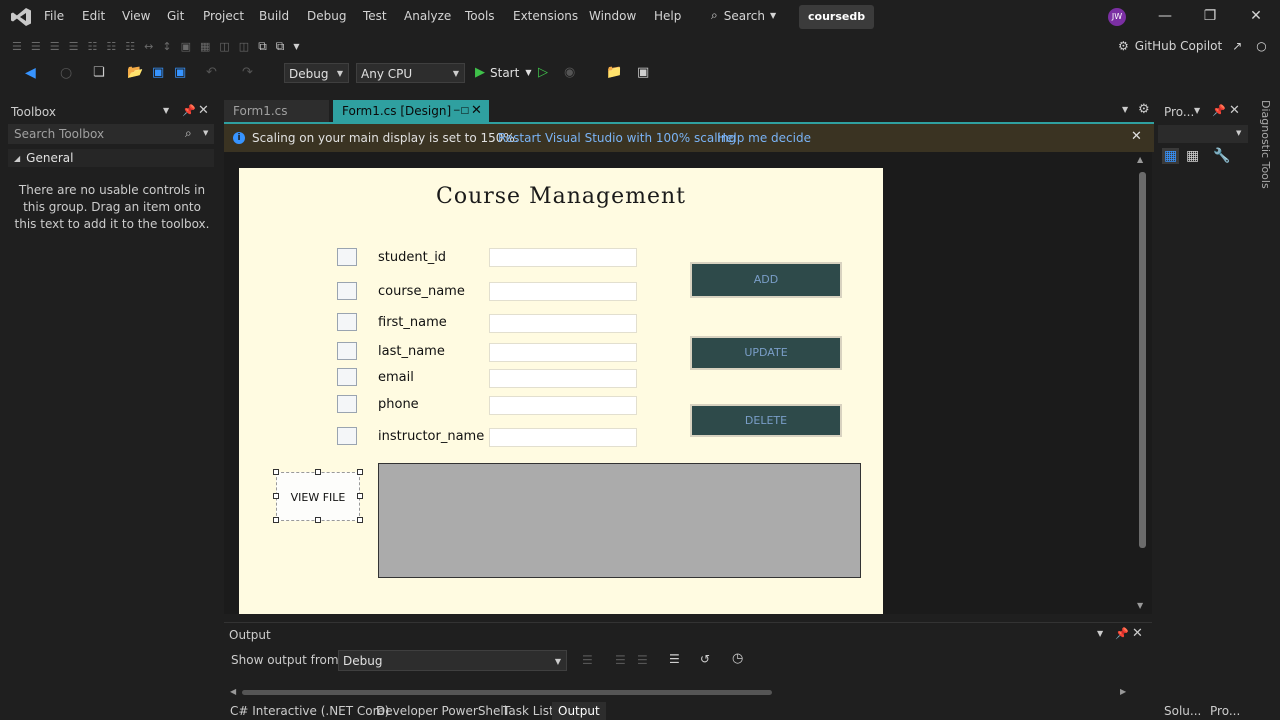 The height and width of the screenshot is (720, 1280). What do you see at coordinates (563, 257) in the screenshot?
I see `student-id-input` at bounding box center [563, 257].